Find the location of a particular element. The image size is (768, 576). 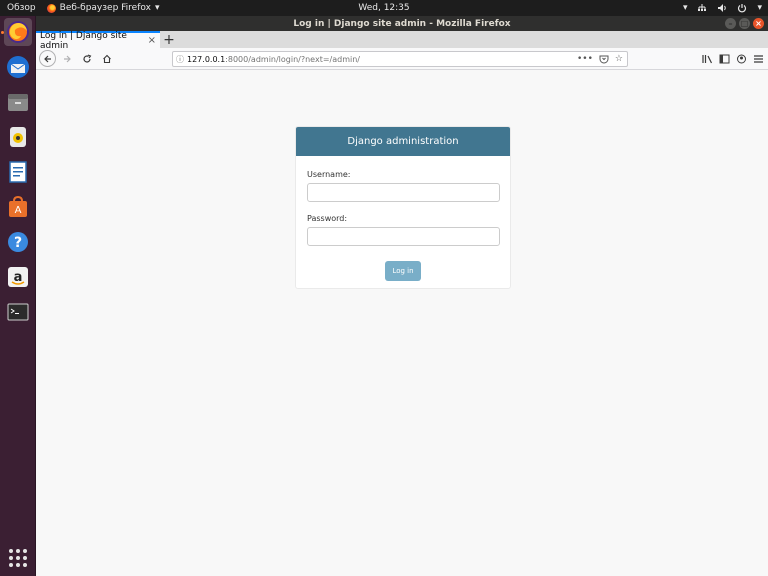

system-tray: ▾ ▾ is located at coordinates (722, 8).